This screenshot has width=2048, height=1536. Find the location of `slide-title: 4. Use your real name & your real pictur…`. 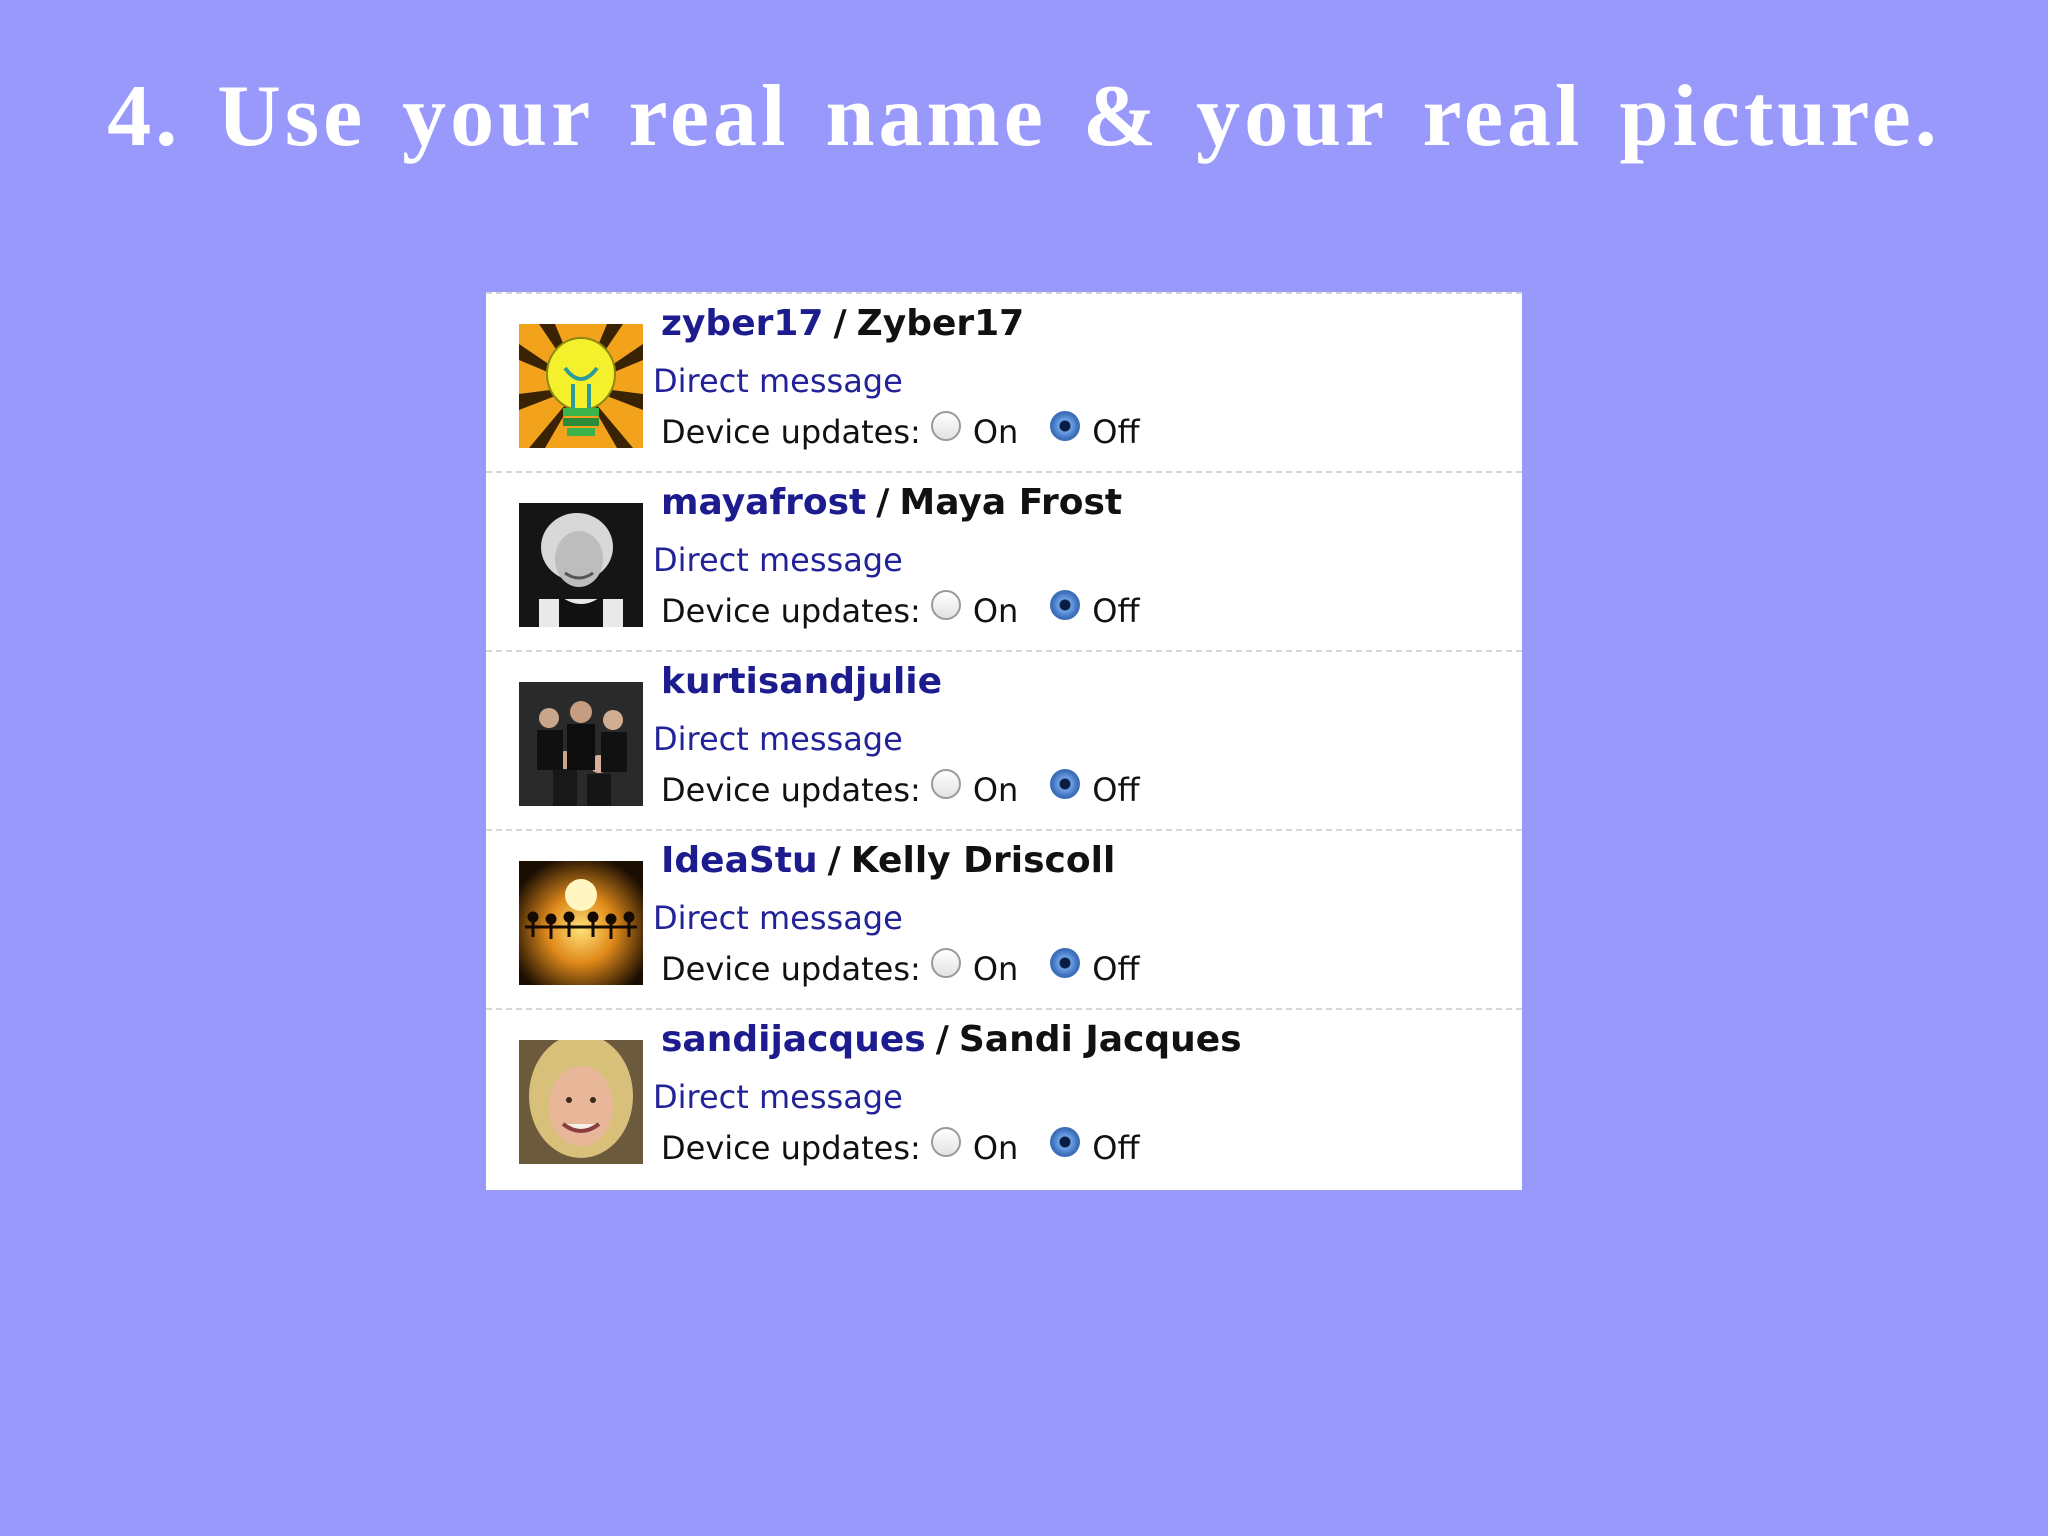

slide-title: 4. Use your real name & your real pictur… is located at coordinates (1024, 116).